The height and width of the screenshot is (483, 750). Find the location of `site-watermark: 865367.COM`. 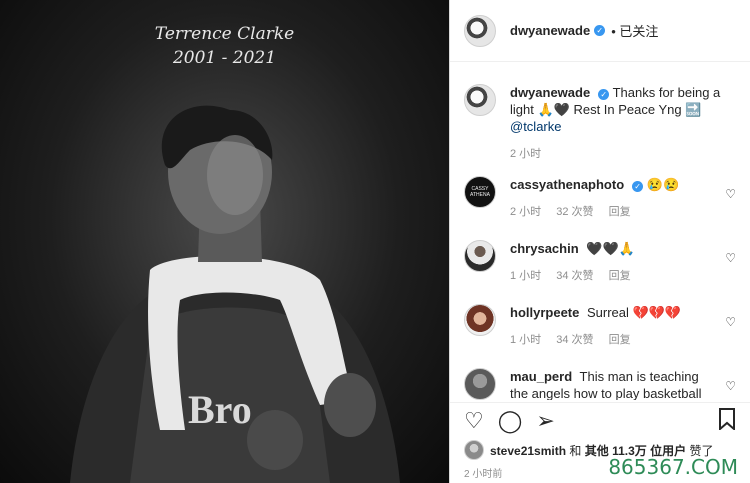

site-watermark: 865367.COM is located at coordinates (673, 467).